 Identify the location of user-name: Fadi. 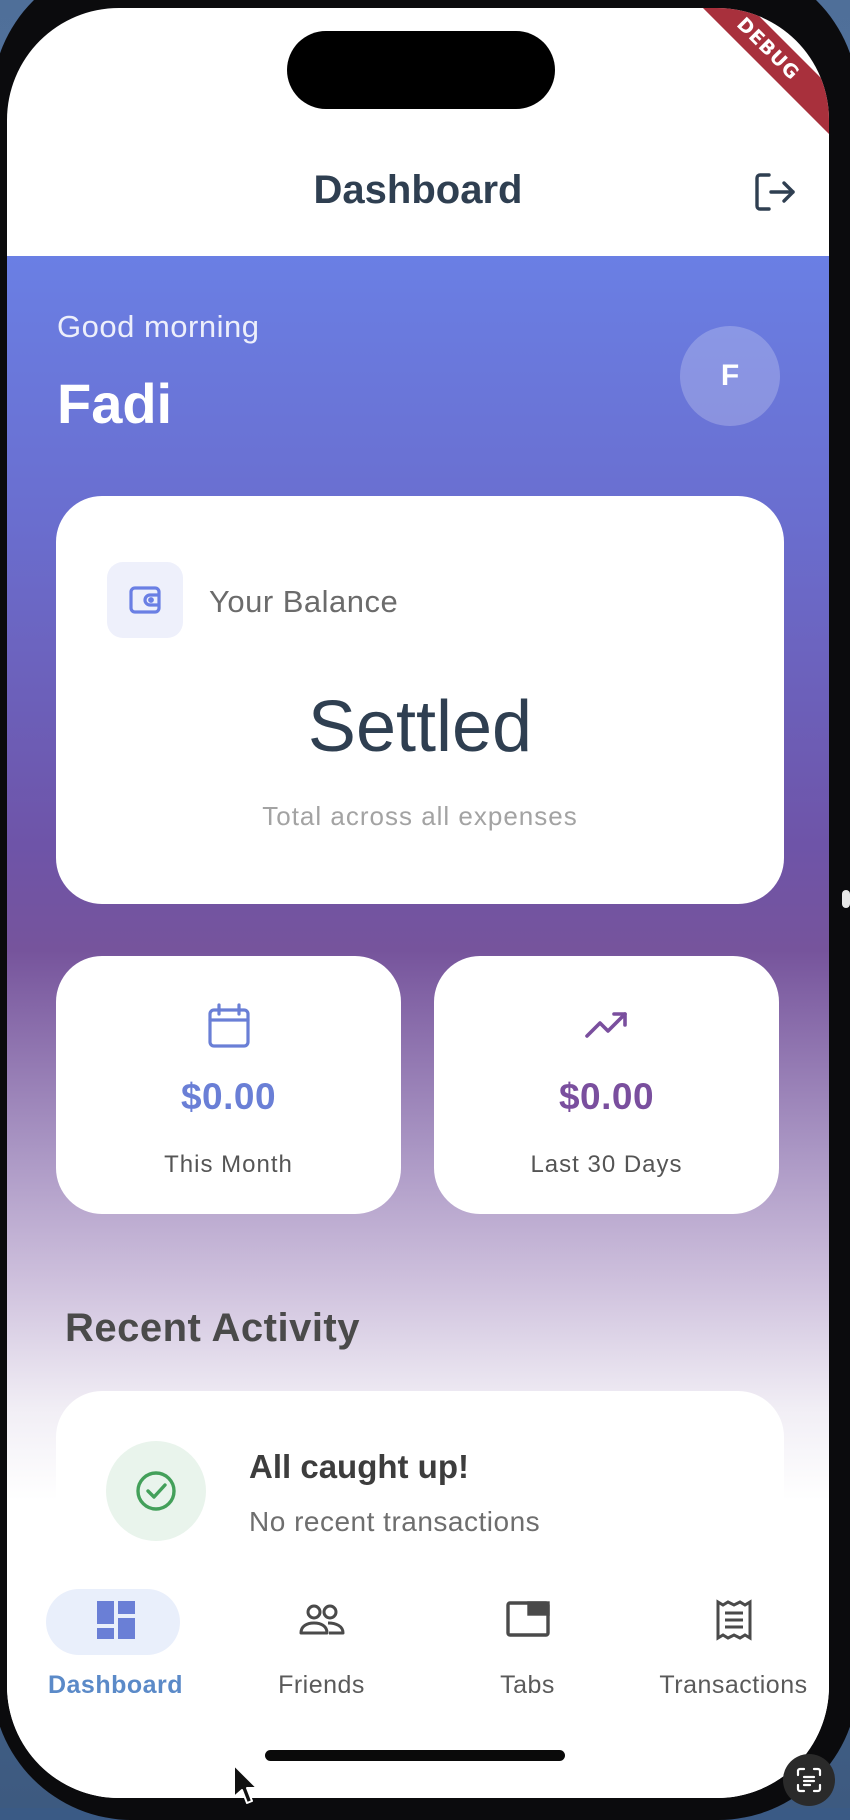
(115, 403).